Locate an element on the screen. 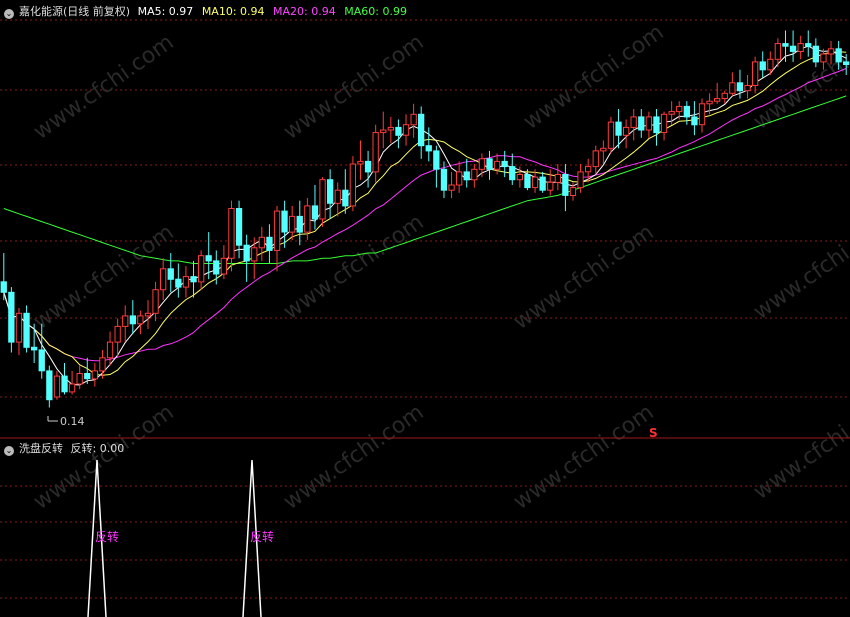  sub-panel-title: 洗盘反转 is located at coordinates (41, 448).